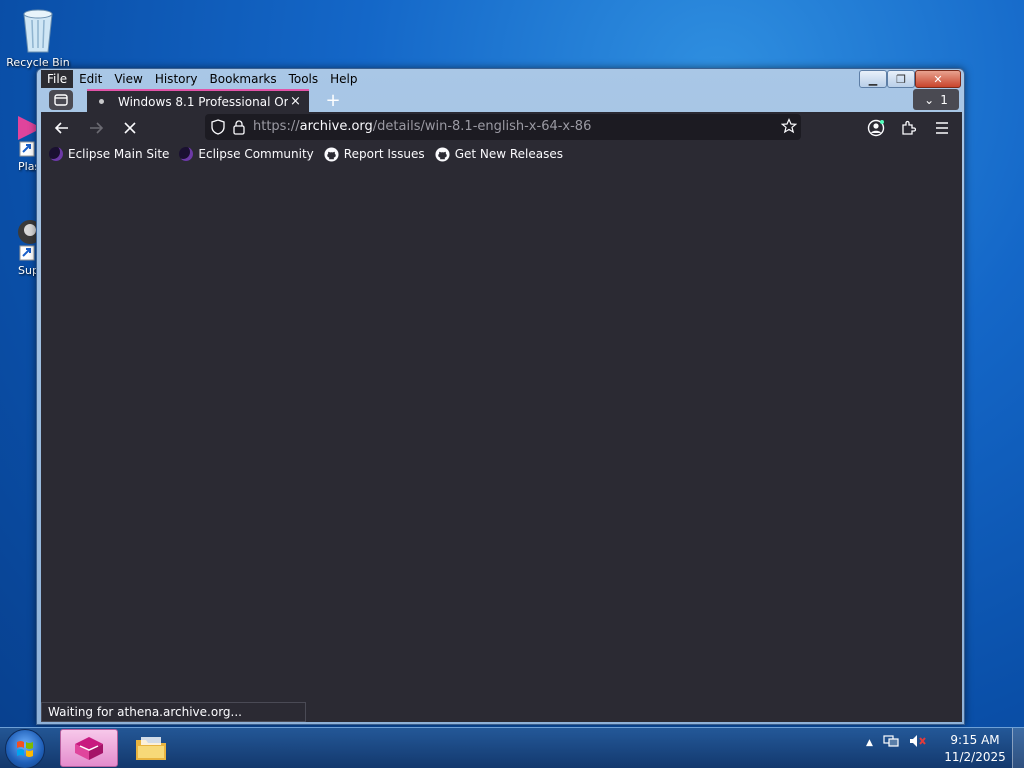  Describe the element at coordinates (789, 127) in the screenshot. I see `bookmark-star-icon` at that location.